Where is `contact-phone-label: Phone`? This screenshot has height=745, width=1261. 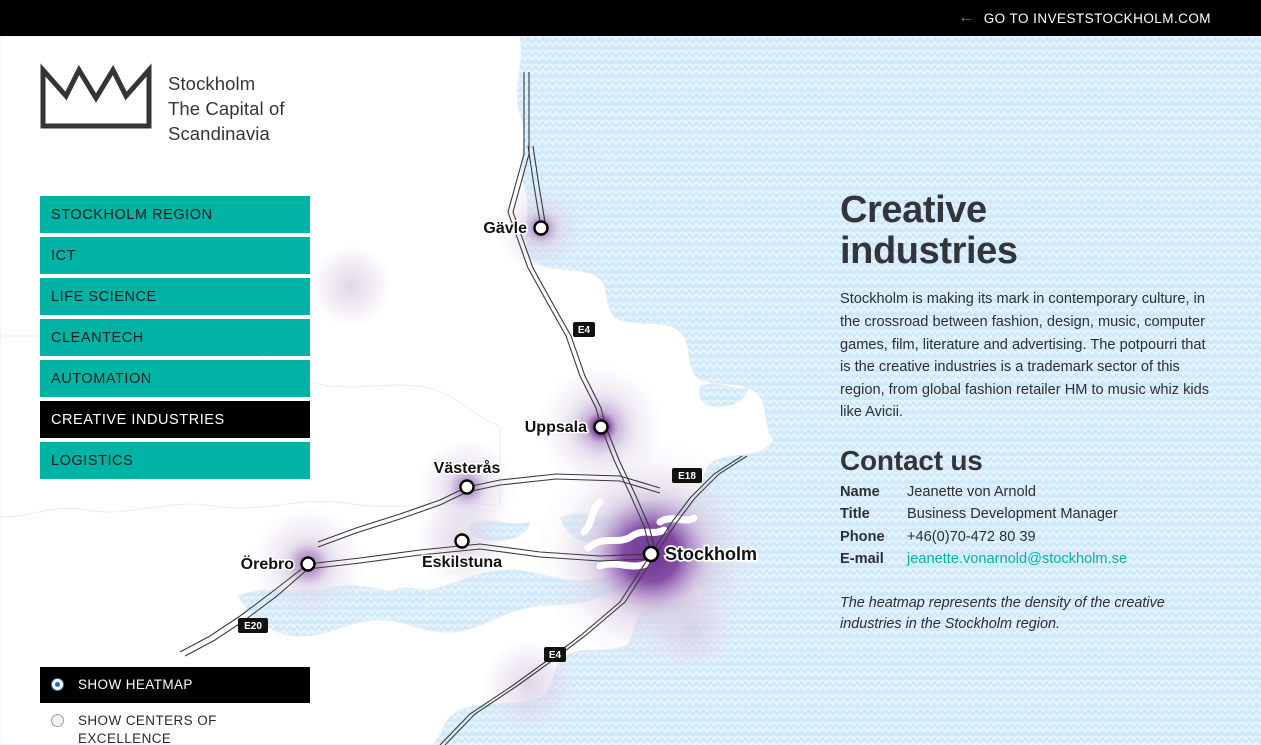 contact-phone-label: Phone is located at coordinates (862, 536).